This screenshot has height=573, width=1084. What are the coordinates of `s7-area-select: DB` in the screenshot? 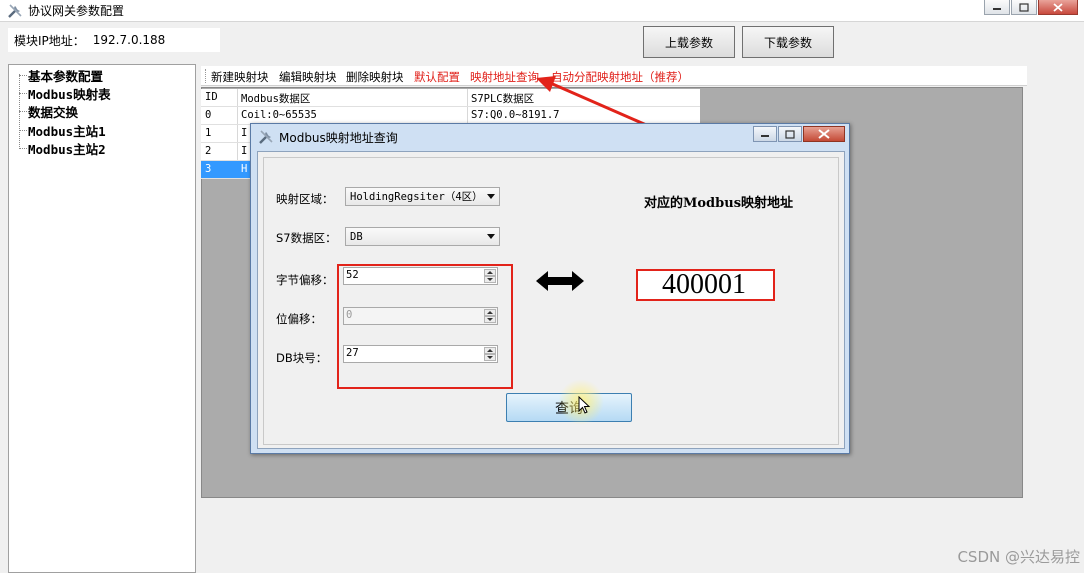 It's located at (422, 236).